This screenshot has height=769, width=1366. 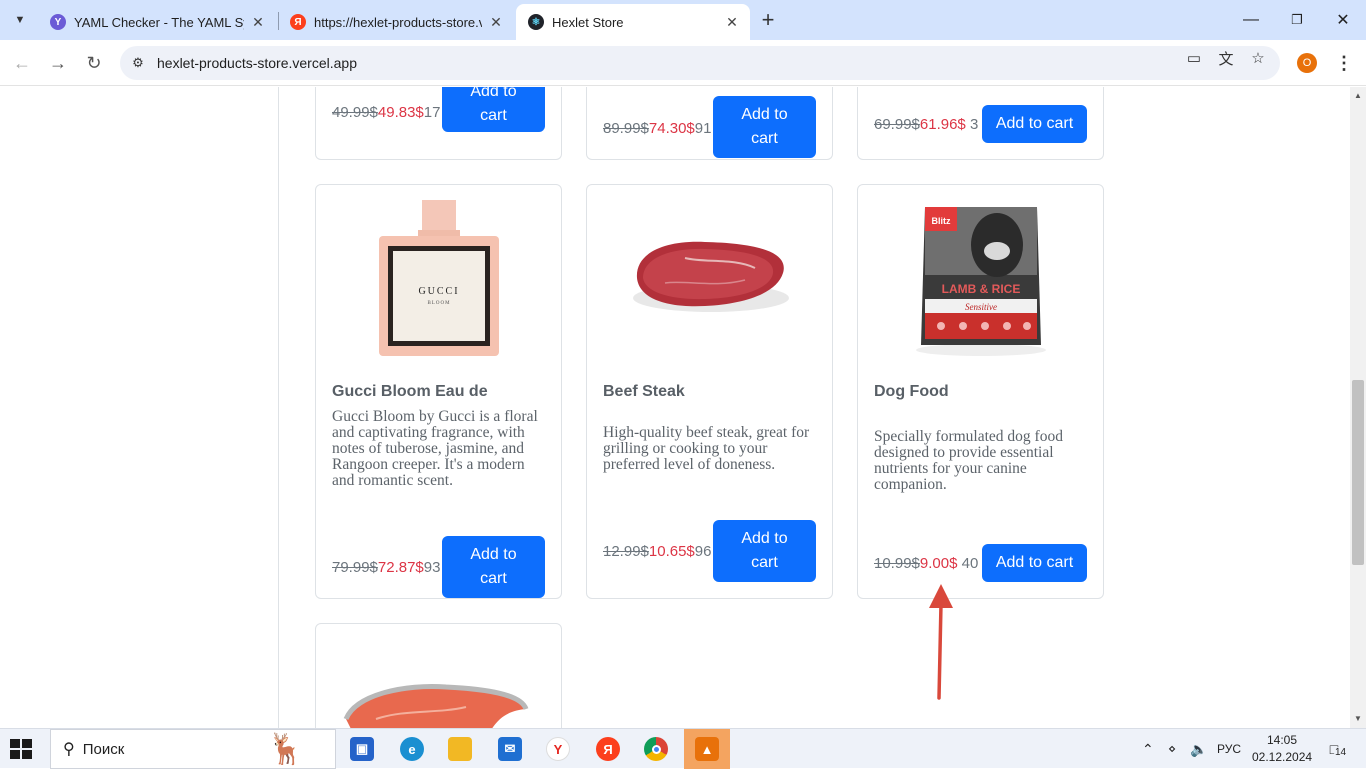 I want to click on start-button, so click(x=21, y=749).